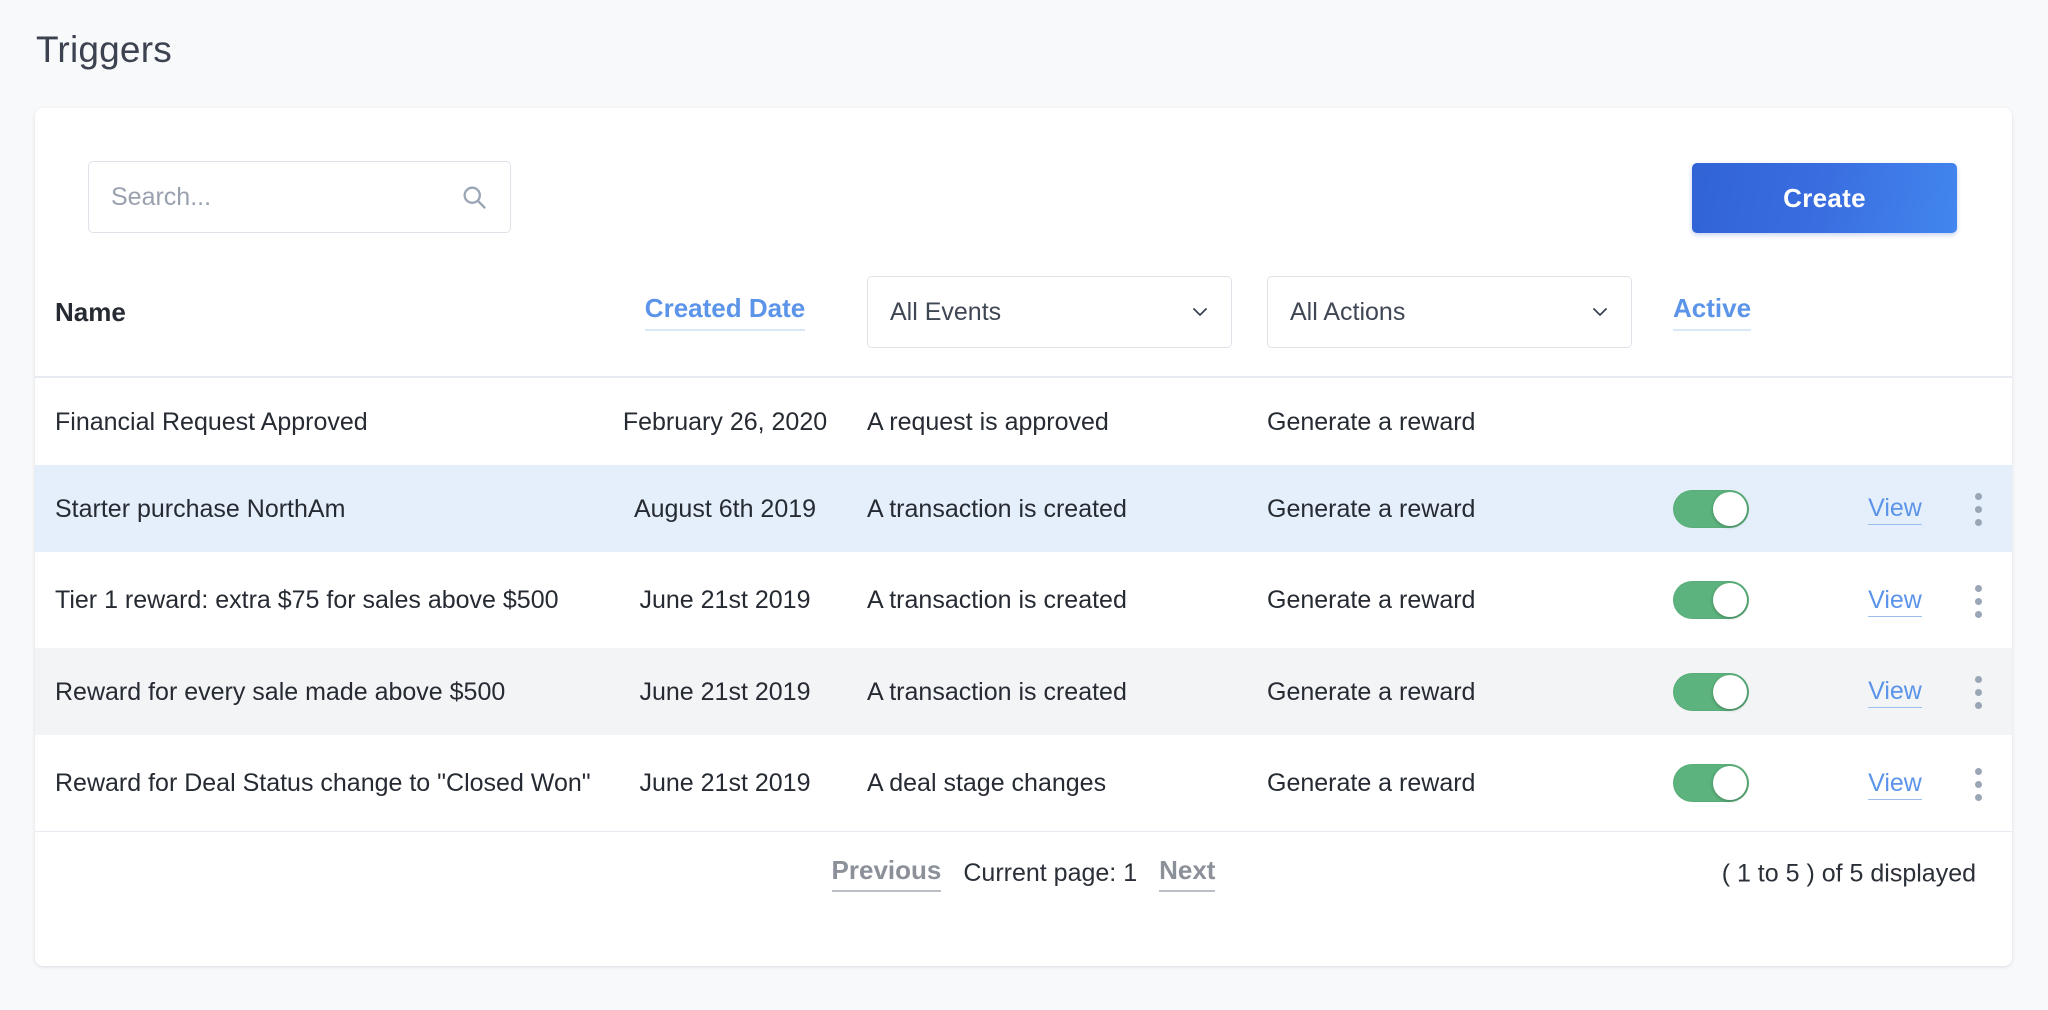 The height and width of the screenshot is (1010, 2048). What do you see at coordinates (104, 49) in the screenshot?
I see `page-title: Triggers` at bounding box center [104, 49].